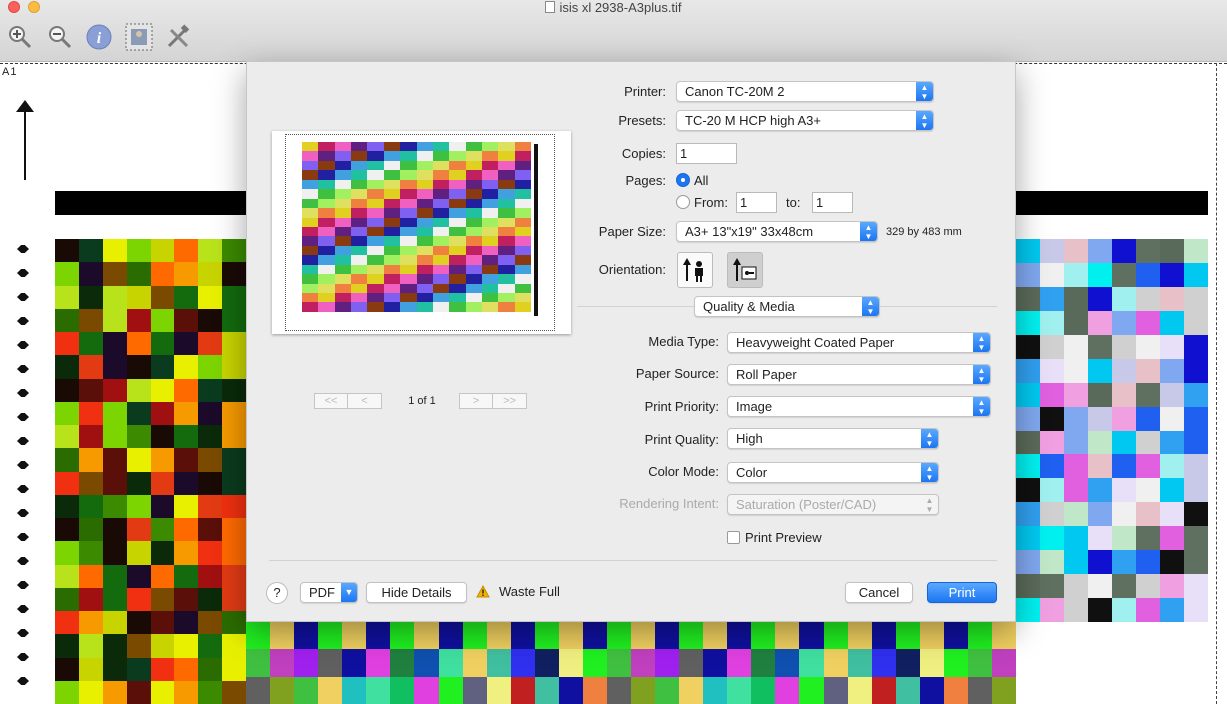  I want to click on prev-page-button: <, so click(365, 401).